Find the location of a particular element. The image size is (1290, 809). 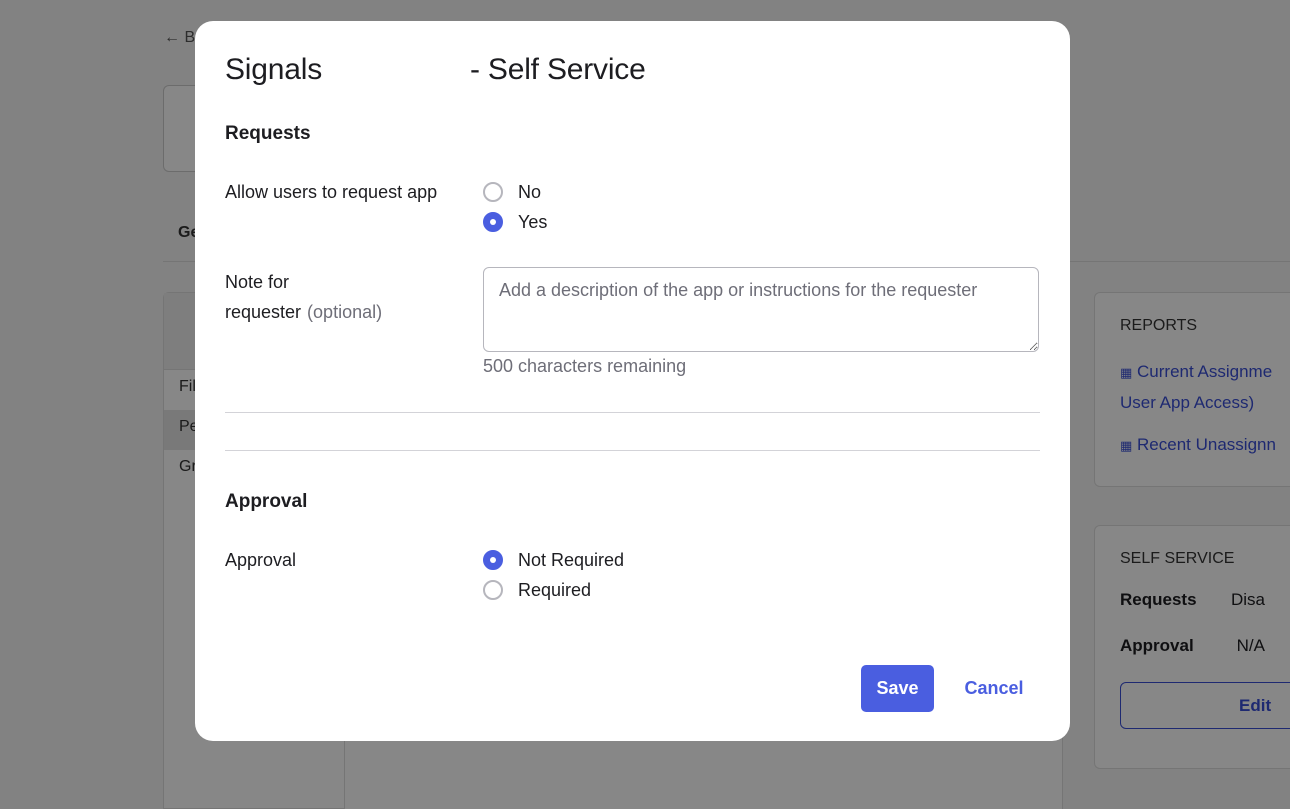

requests-section-title: Requests is located at coordinates (268, 133).